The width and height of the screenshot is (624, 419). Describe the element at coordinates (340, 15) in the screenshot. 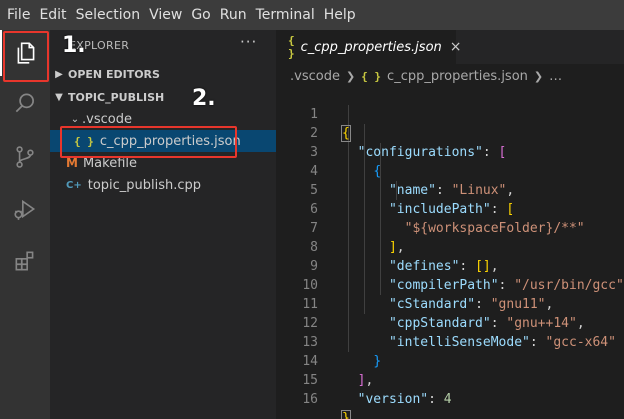

I see `menu-help: Help` at that location.